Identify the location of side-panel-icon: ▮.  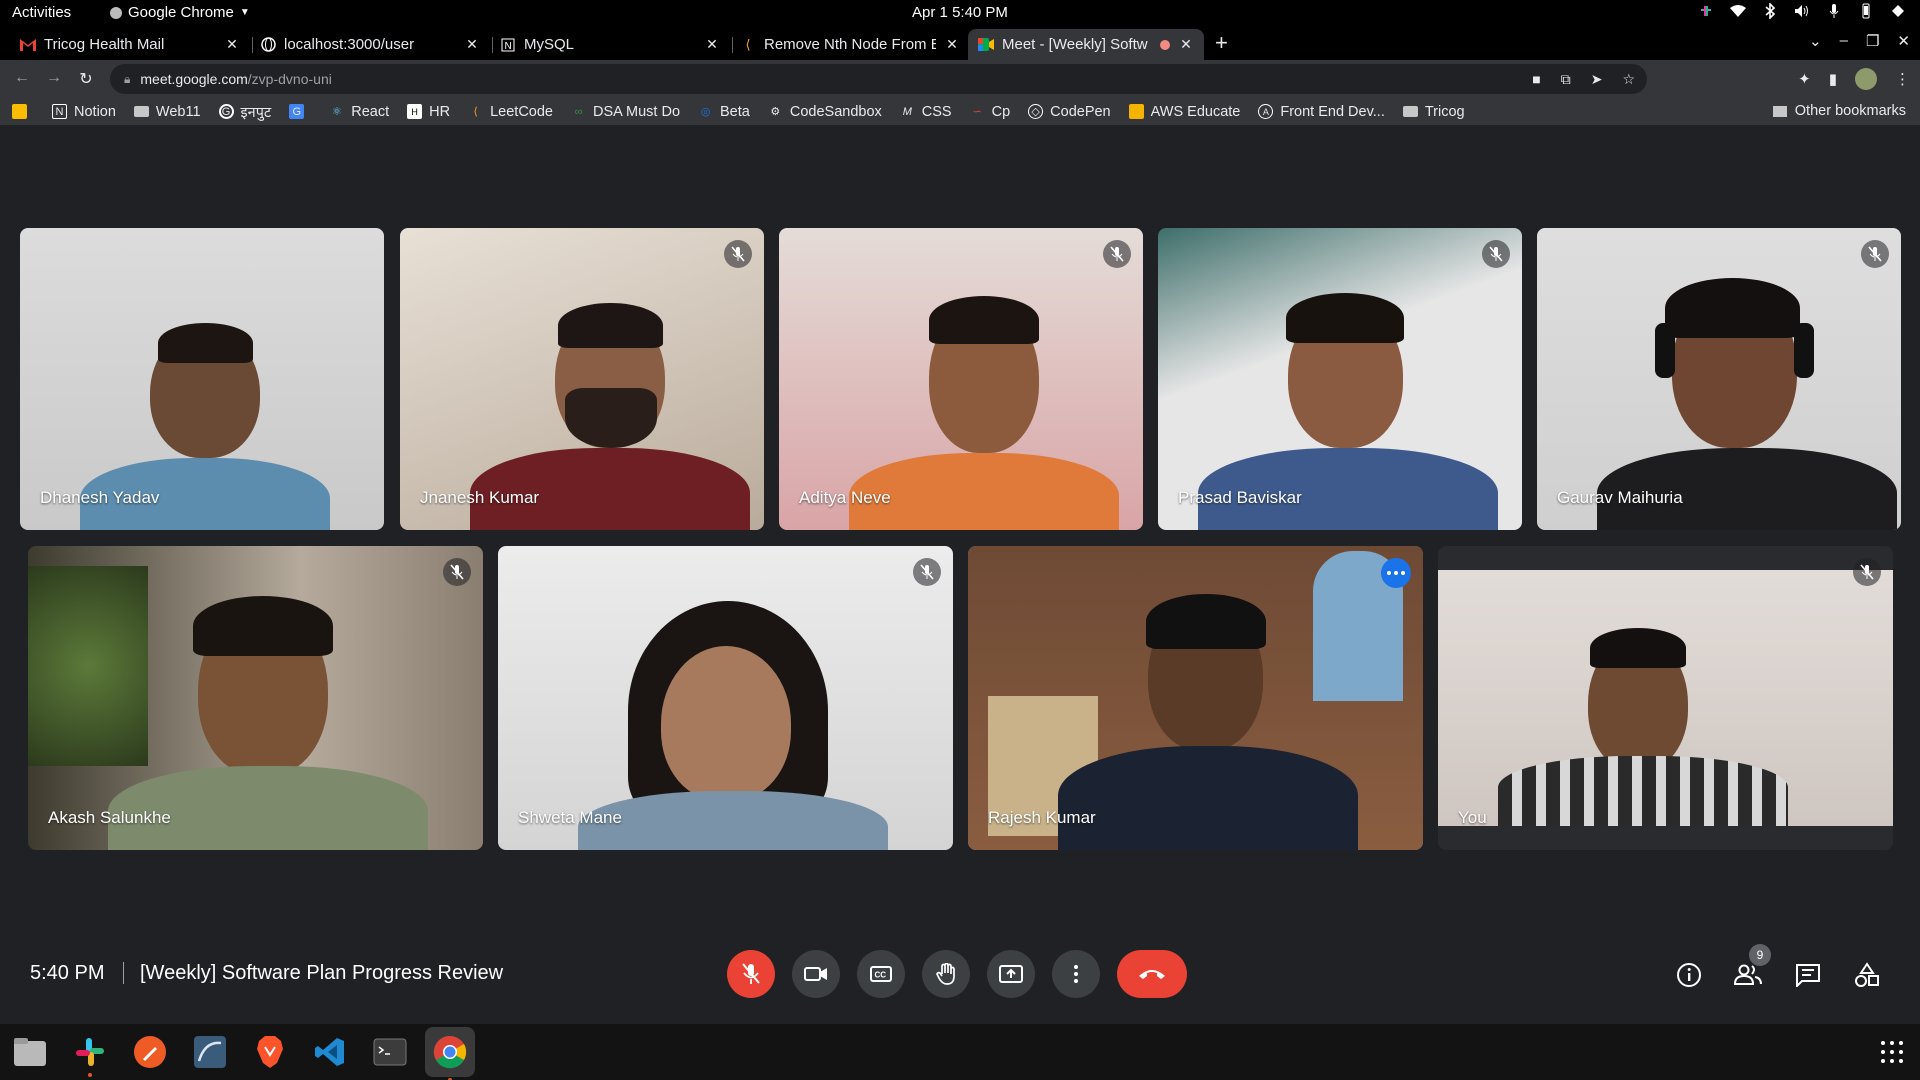
(1833, 79).